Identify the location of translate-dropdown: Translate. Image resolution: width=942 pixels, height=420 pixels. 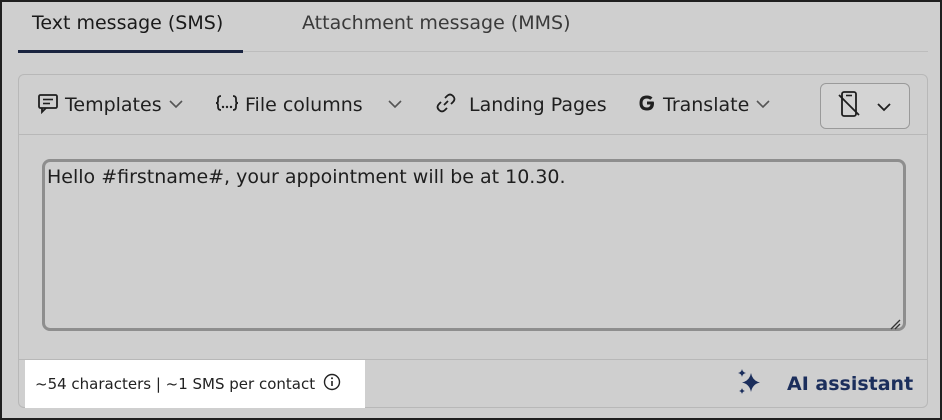
(704, 105).